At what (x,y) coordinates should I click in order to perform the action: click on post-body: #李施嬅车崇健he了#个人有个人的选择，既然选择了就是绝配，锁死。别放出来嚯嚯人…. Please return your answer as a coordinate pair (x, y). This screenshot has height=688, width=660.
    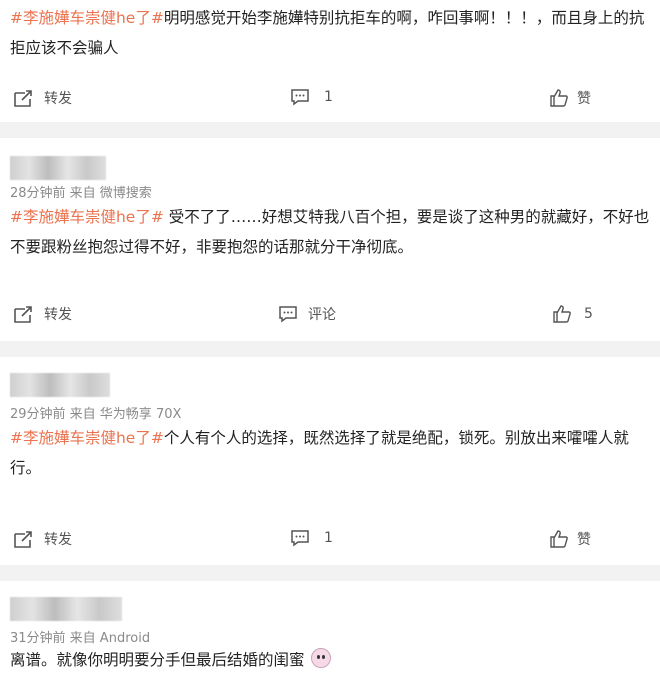
    Looking at the image, I should click on (330, 453).